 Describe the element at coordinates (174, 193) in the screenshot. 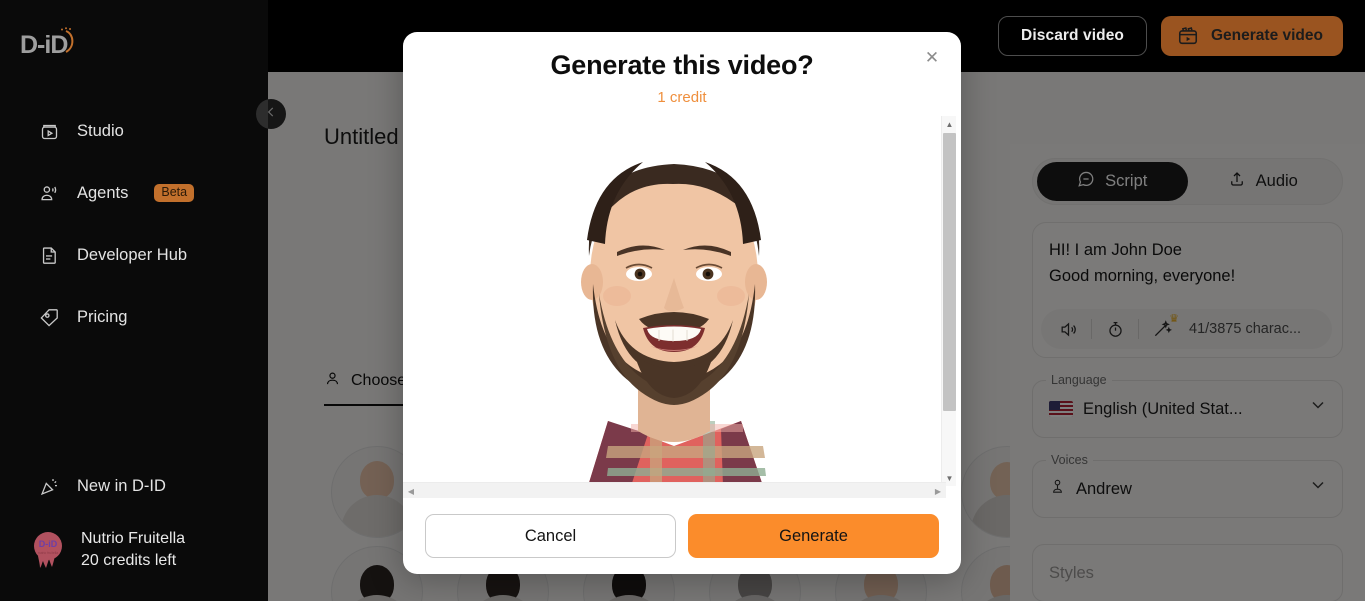

I see `agents-beta-badge: Beta` at that location.